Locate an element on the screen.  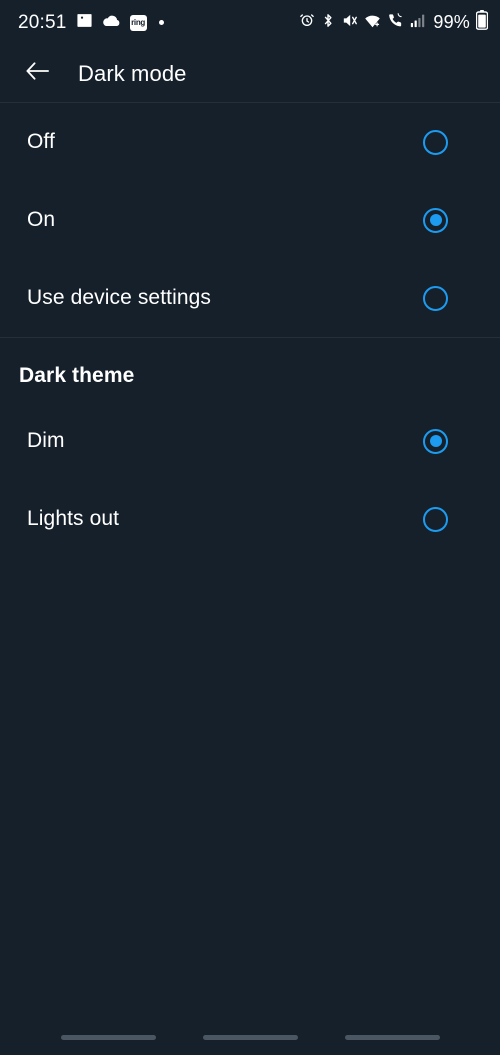
radio-use-device-settings is located at coordinates (435, 298).